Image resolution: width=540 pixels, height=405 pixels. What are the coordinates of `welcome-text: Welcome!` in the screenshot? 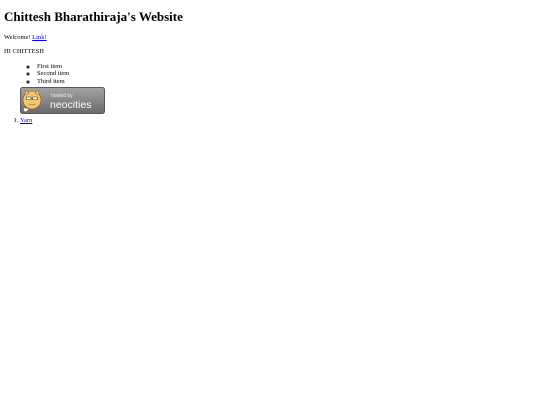 It's located at (18, 37).